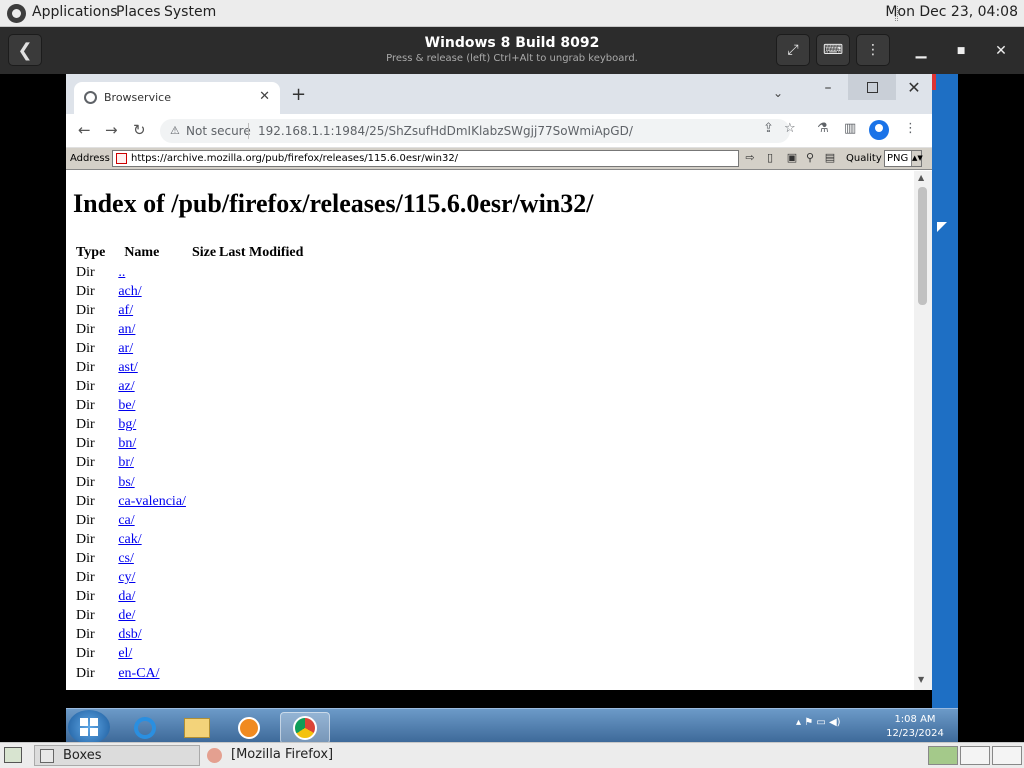 This screenshot has height=768, width=1024. What do you see at coordinates (189, 253) in the screenshot?
I see `listing-header: Type Name Size Last Modified` at bounding box center [189, 253].